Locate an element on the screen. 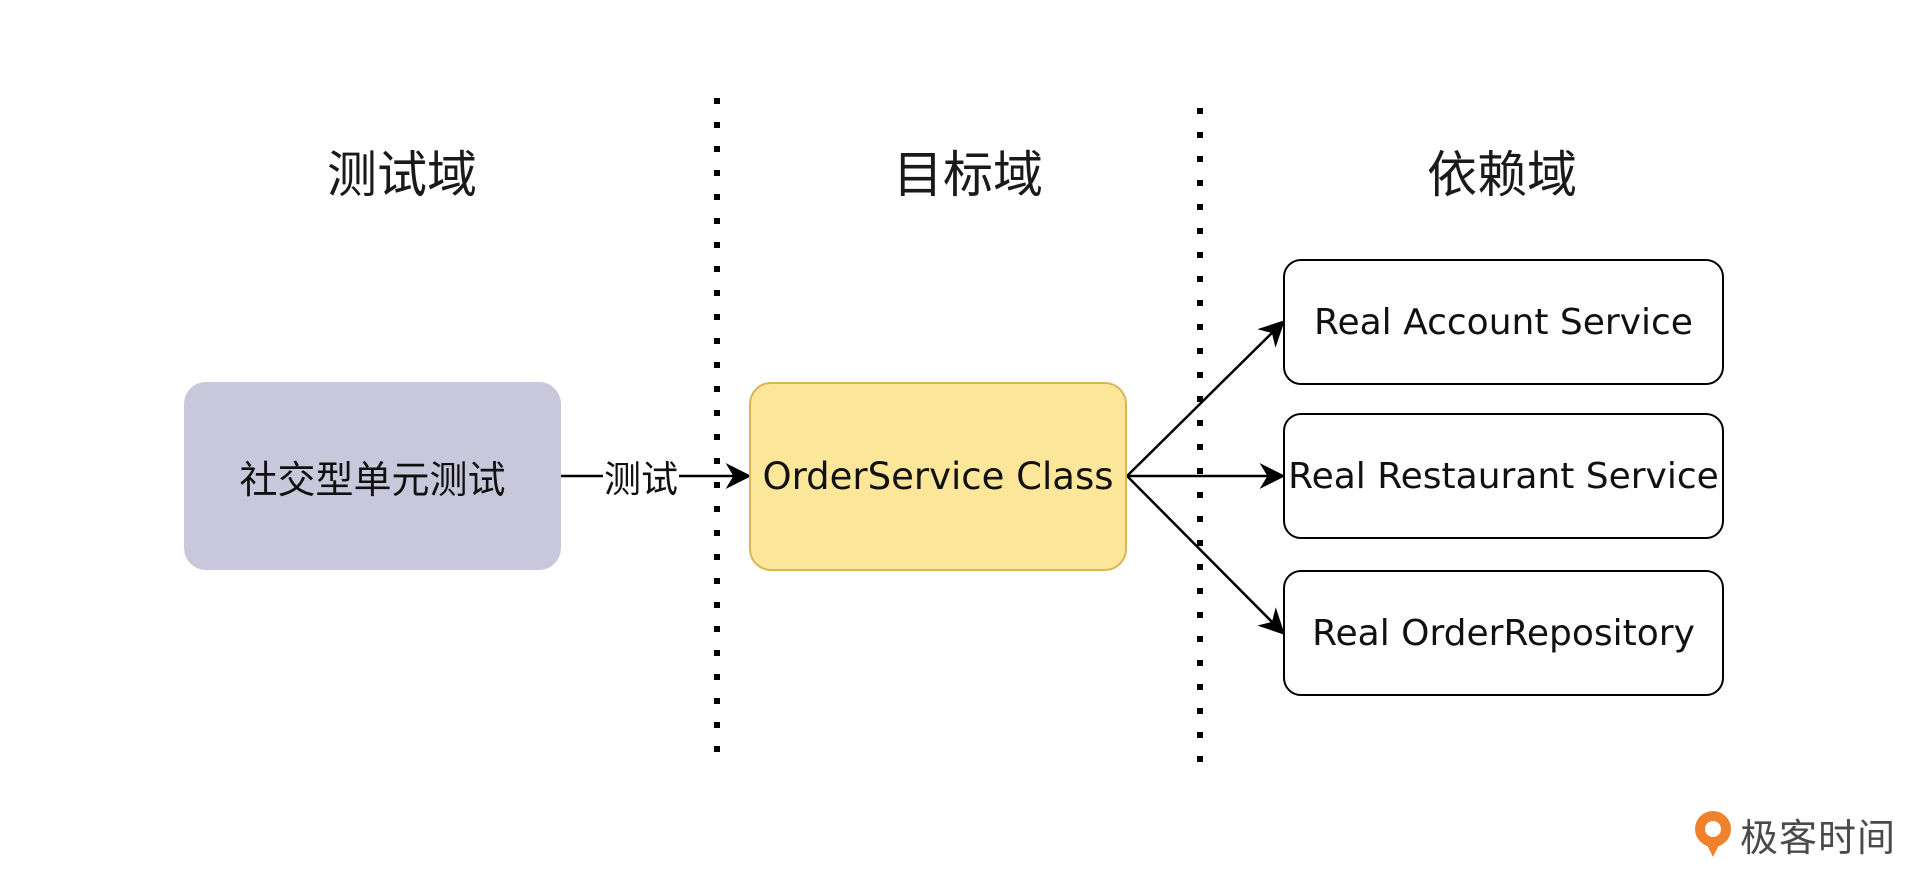 This screenshot has height=886, width=1920. node-restaurant-service: Real Restaurant Service is located at coordinates (1503, 476).